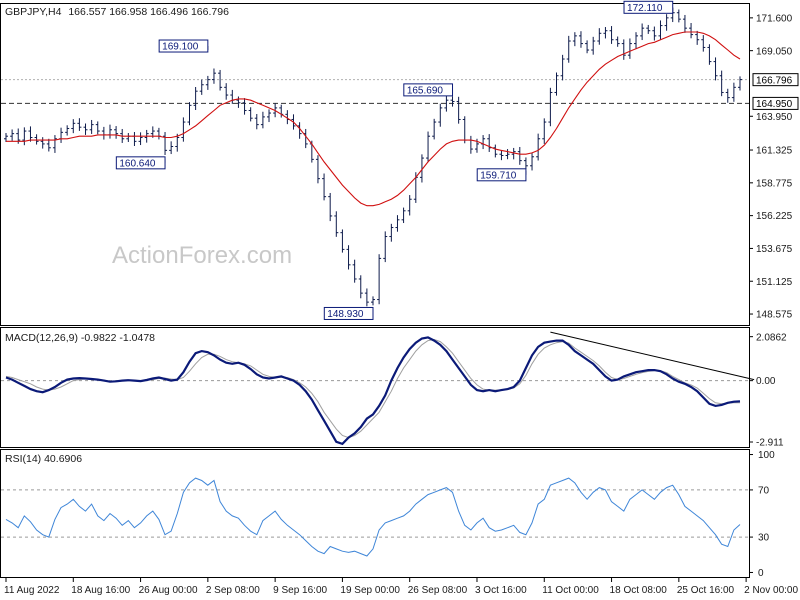 This screenshot has width=800, height=600. I want to click on price-level-tag-text: 166.796, so click(774, 80).